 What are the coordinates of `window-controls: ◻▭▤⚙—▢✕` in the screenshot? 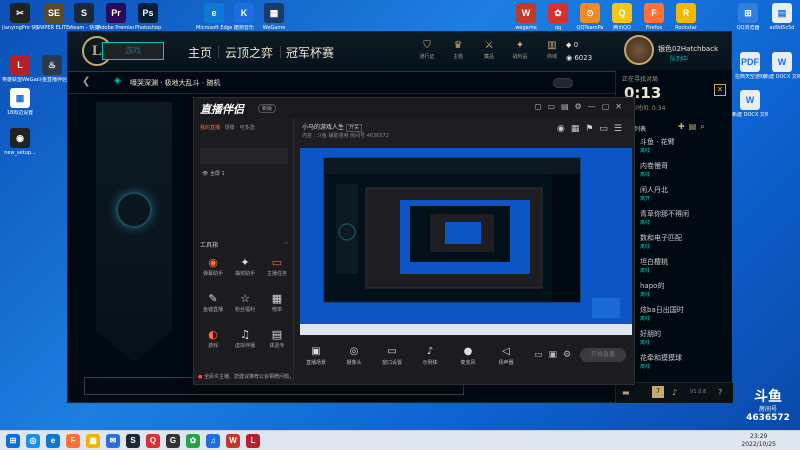 It's located at (581, 106).